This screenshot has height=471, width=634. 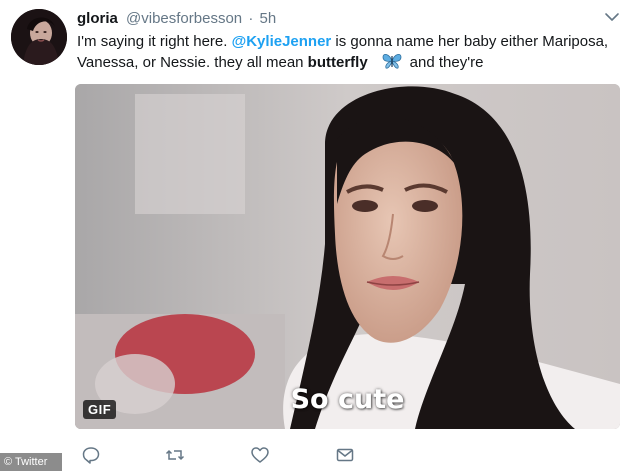 What do you see at coordinates (39, 37) in the screenshot?
I see `avatar` at bounding box center [39, 37].